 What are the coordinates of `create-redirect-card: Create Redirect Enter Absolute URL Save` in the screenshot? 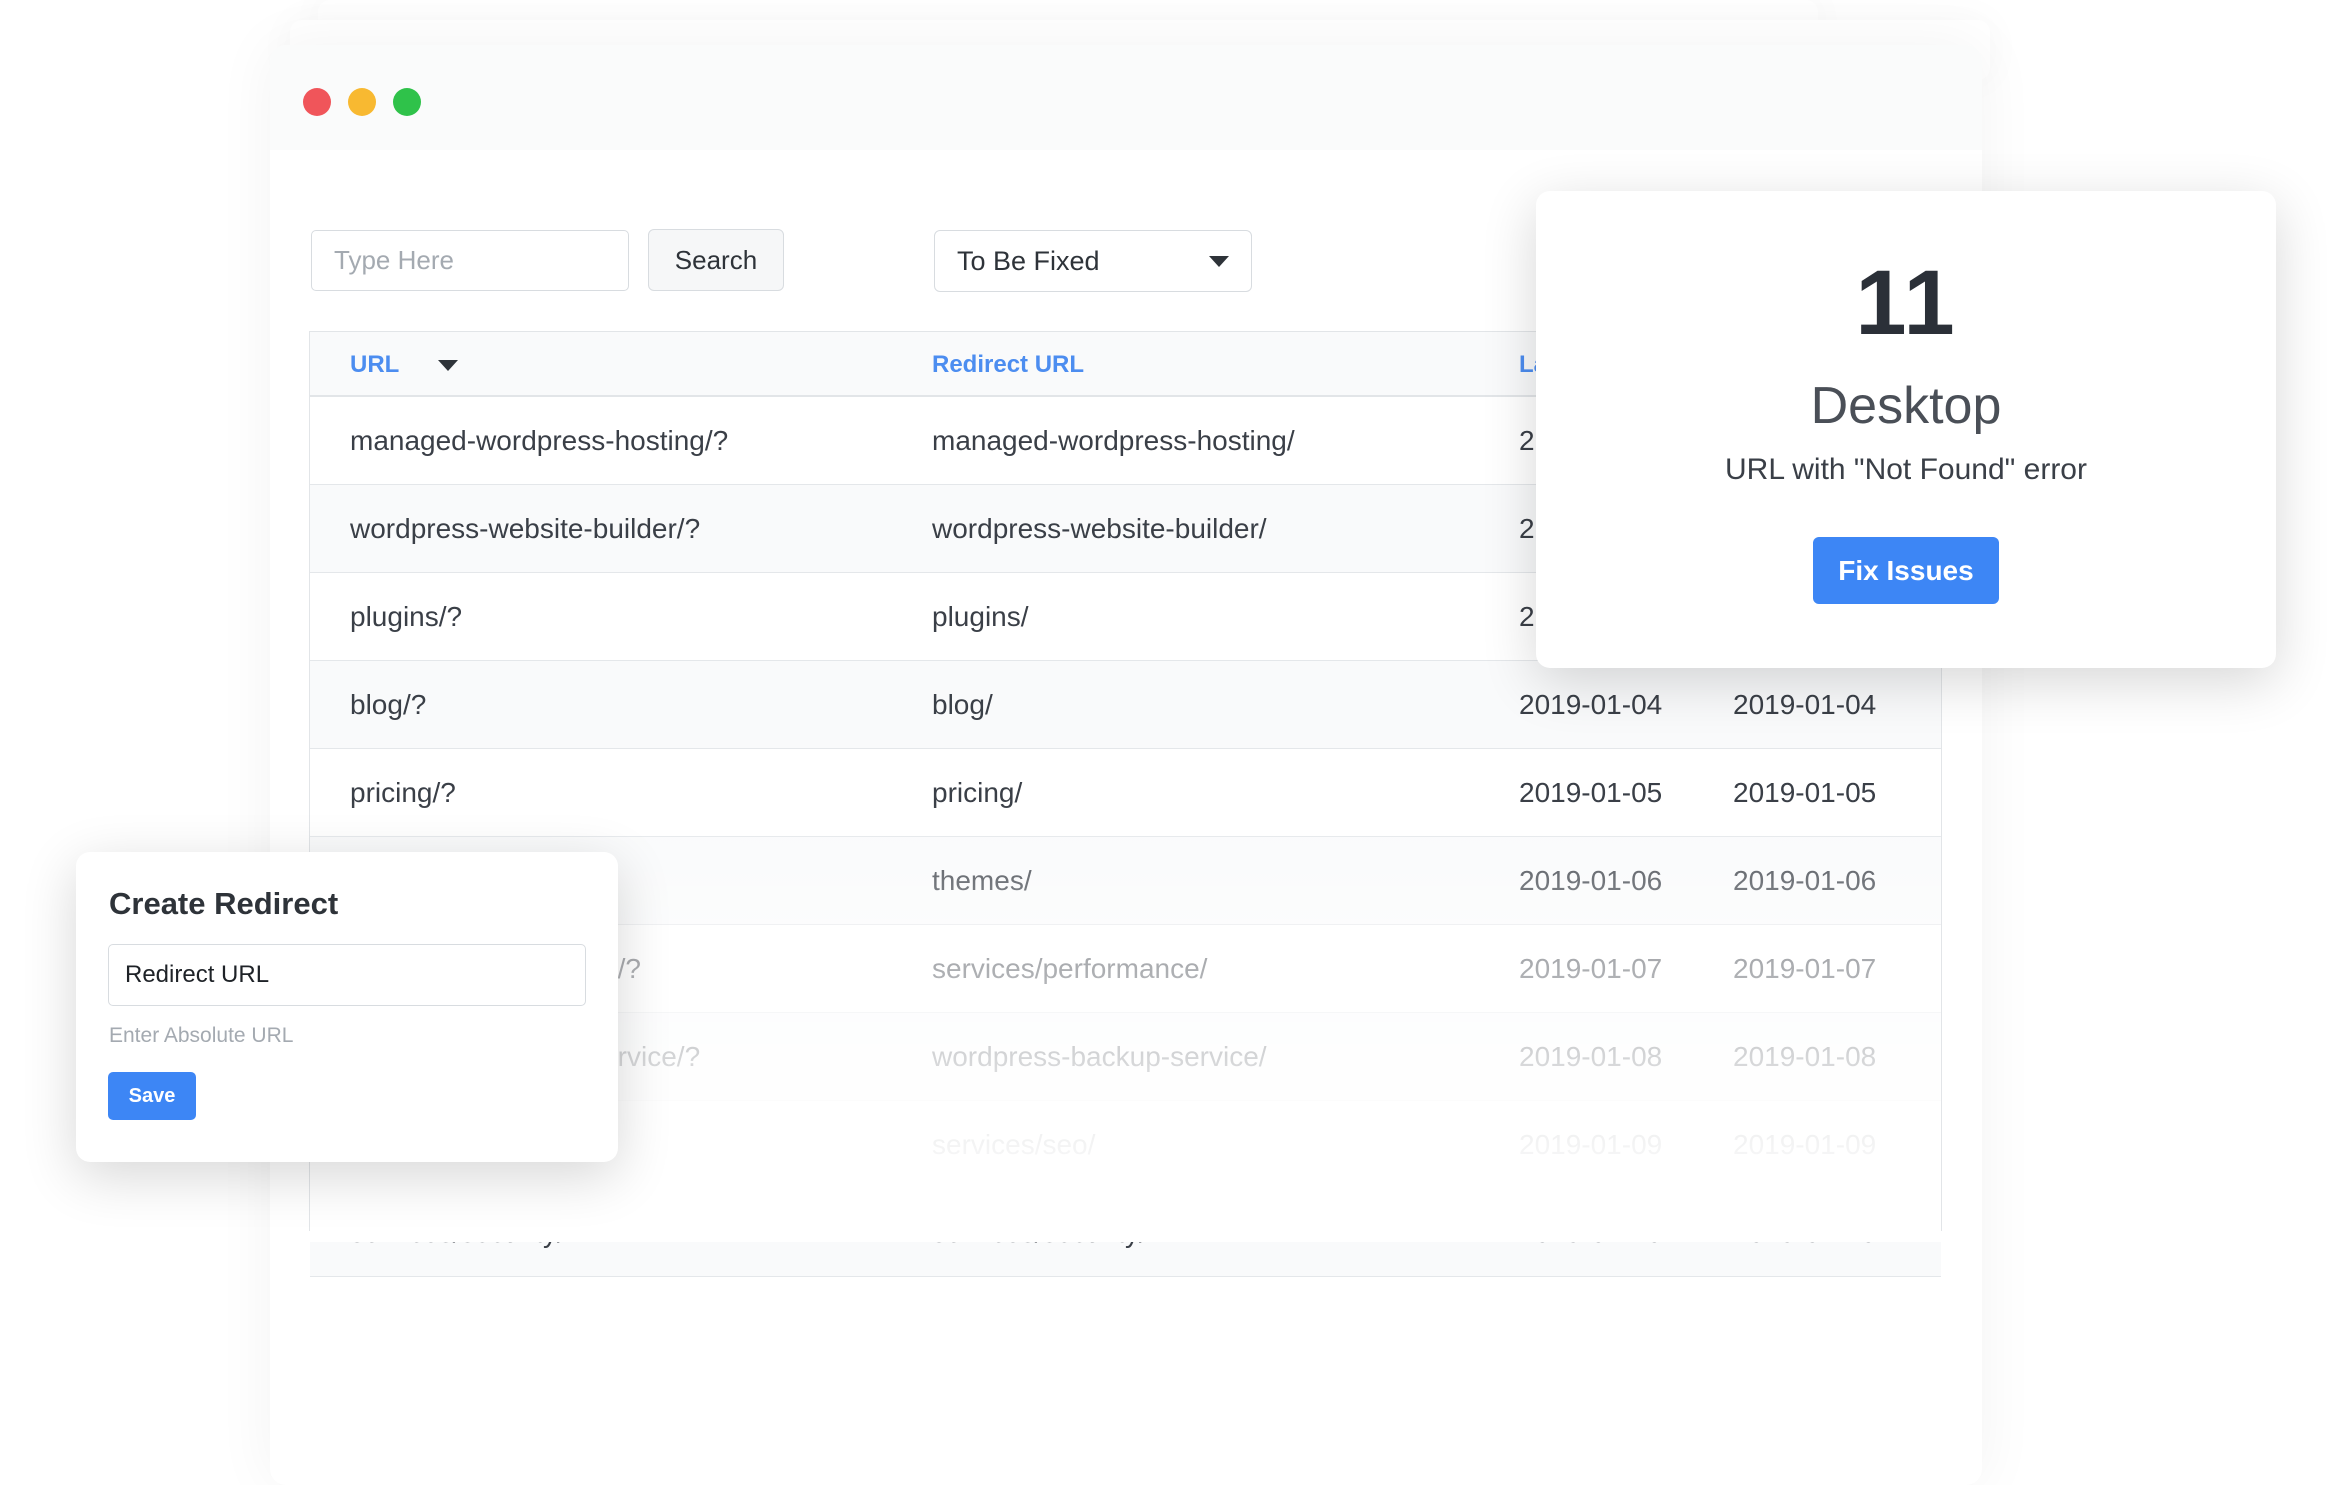 It's located at (347, 1007).